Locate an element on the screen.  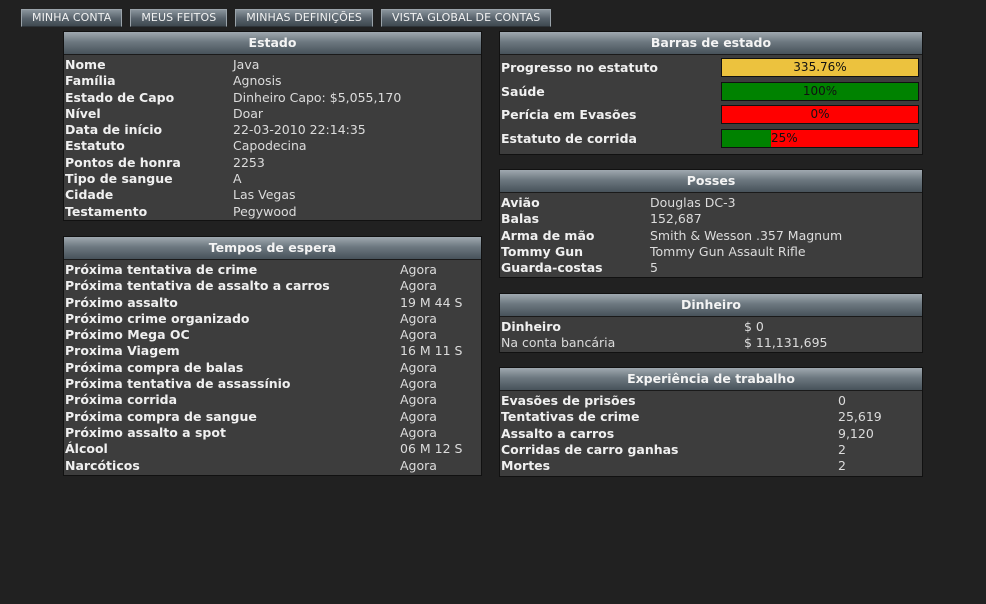
status-progress-bar: 25% is located at coordinates (820, 138).